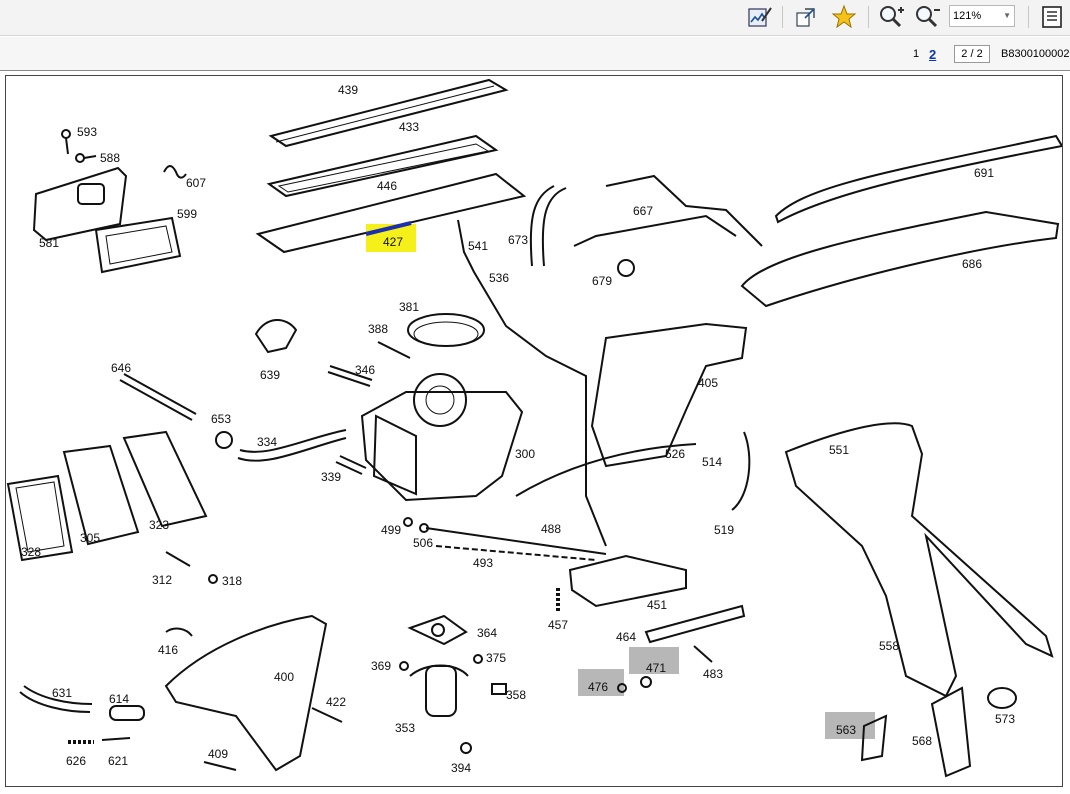 This screenshot has height=794, width=1070. What do you see at coordinates (267, 442) in the screenshot?
I see `label-334: 334` at bounding box center [267, 442].